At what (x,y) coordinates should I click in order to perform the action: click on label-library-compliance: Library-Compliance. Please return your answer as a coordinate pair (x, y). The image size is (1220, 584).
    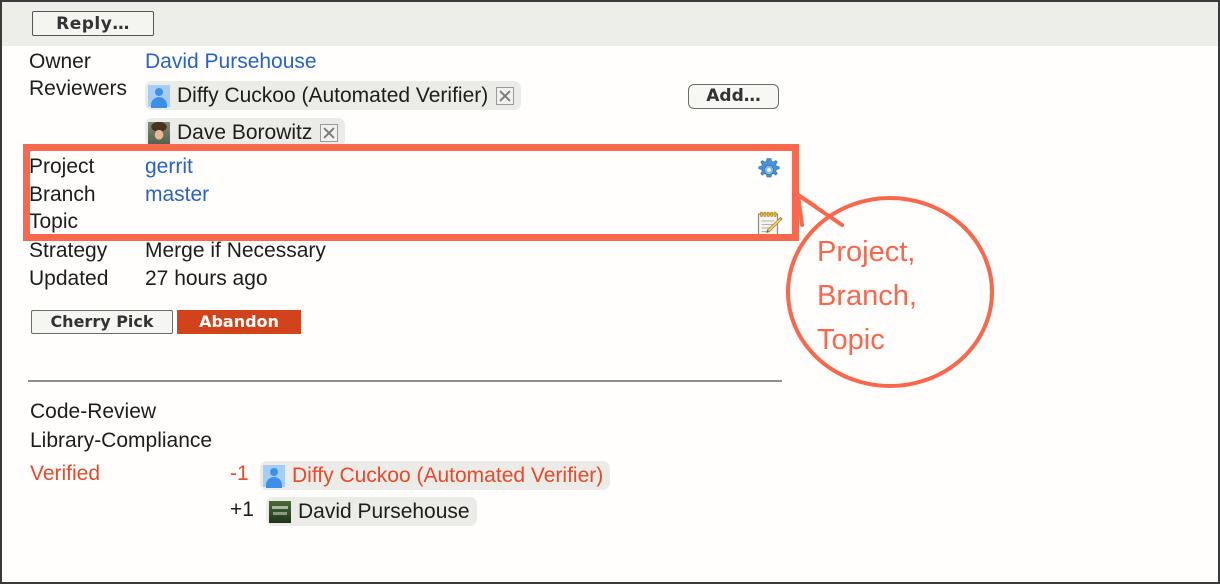
    Looking at the image, I should click on (121, 440).